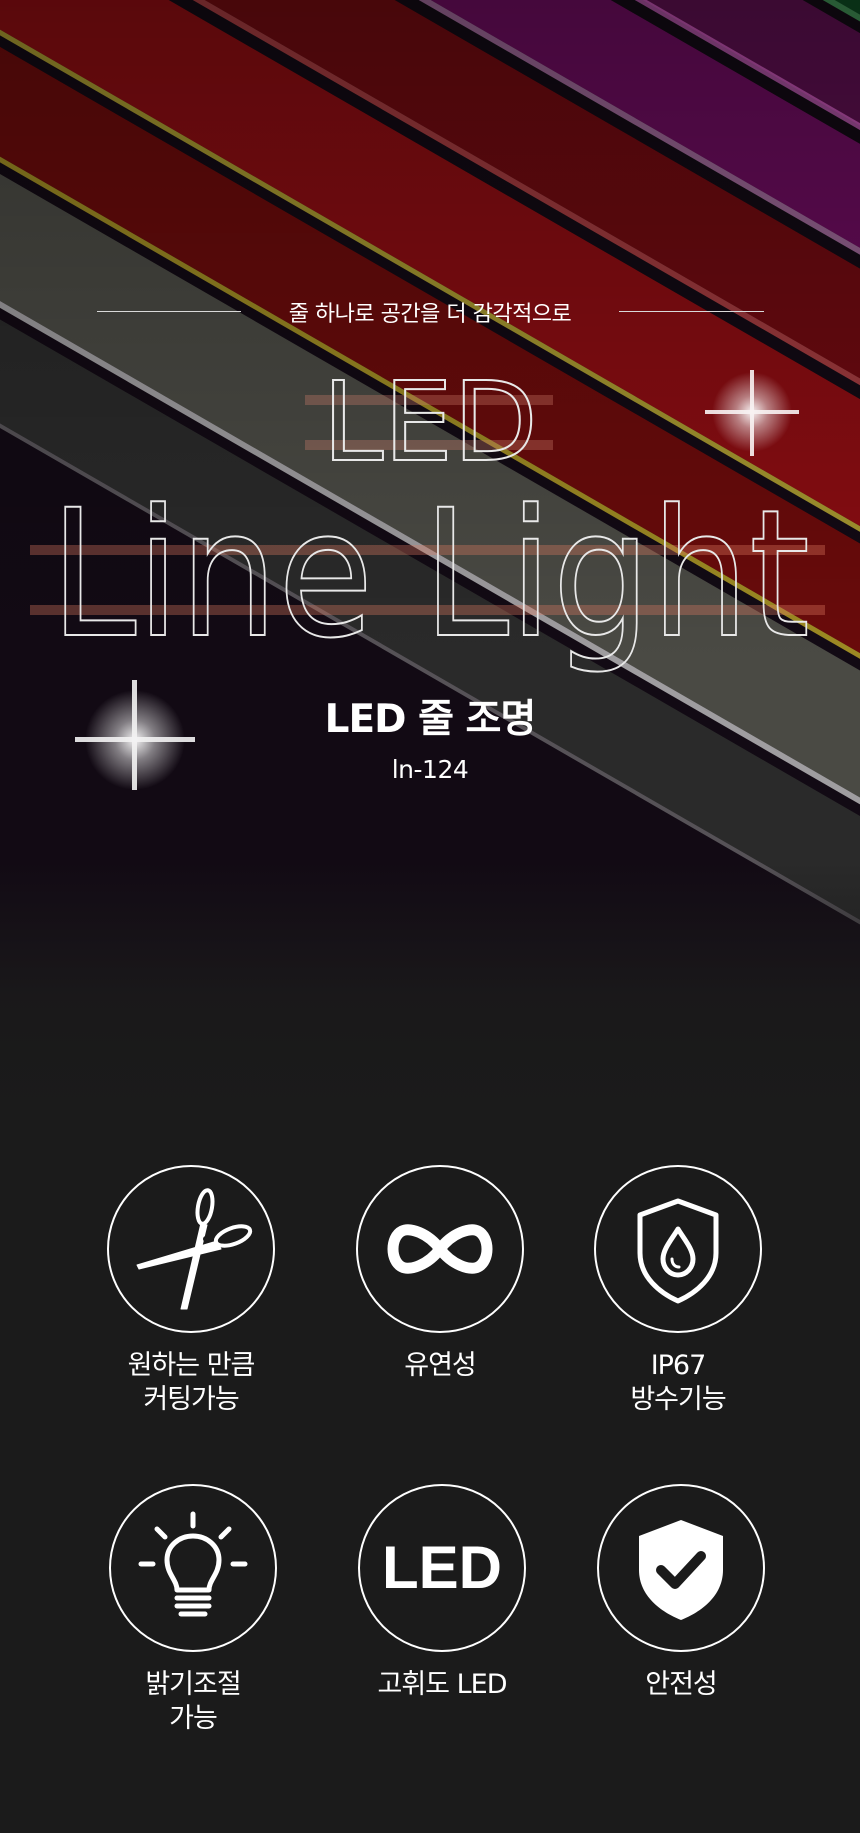  I want to click on shield-check-icon, so click(681, 1570).